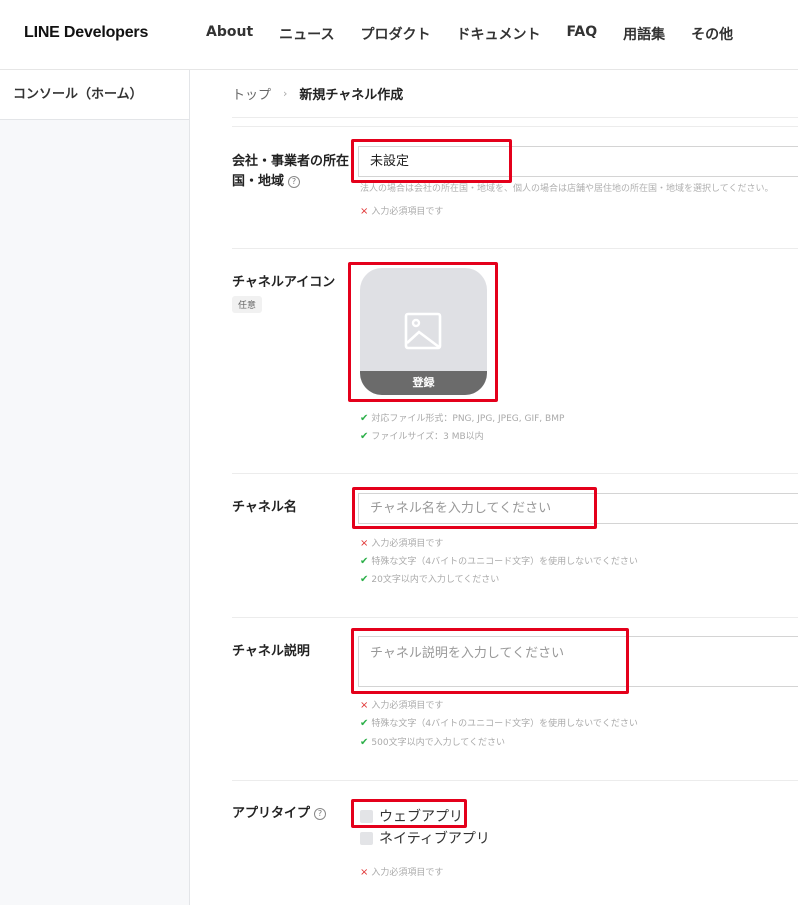  I want to click on breadcrumb-top-link: トップ, so click(251, 93).